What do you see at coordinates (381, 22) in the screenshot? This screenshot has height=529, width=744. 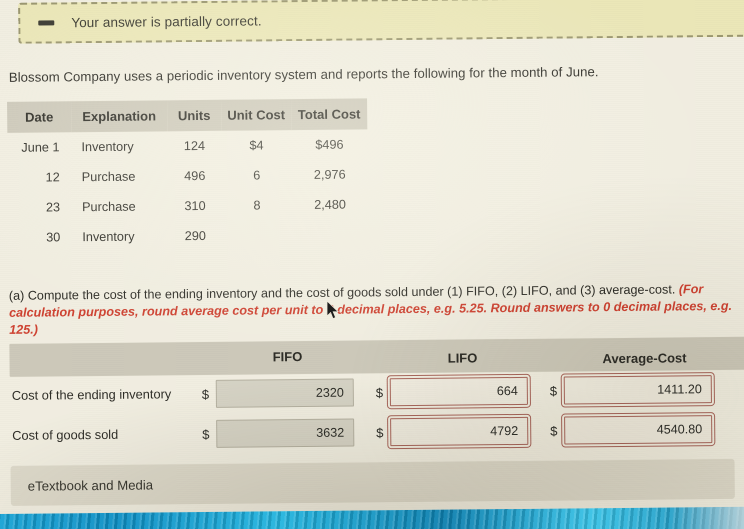 I see `status-banner: Your answer is partially correct.` at bounding box center [381, 22].